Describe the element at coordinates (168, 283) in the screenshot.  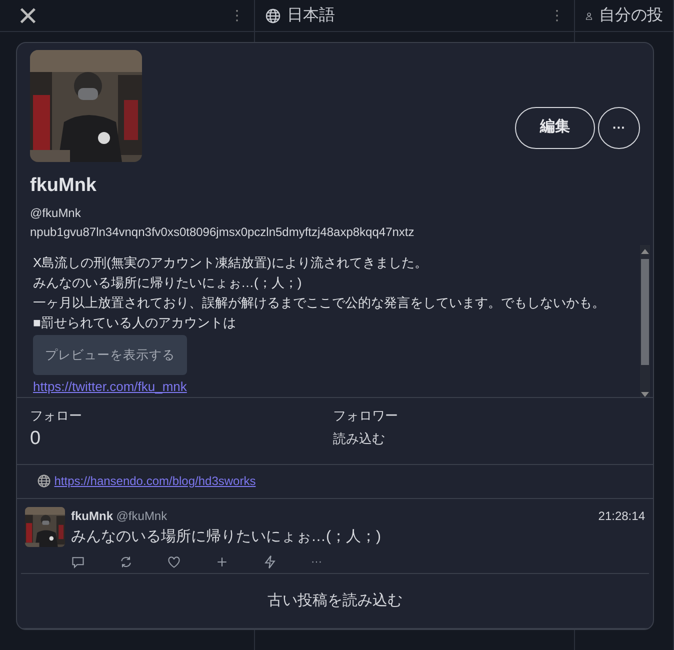
I see `bio-text: みんなのいる場所に帰りたいにょぉ…(；人；)` at that location.